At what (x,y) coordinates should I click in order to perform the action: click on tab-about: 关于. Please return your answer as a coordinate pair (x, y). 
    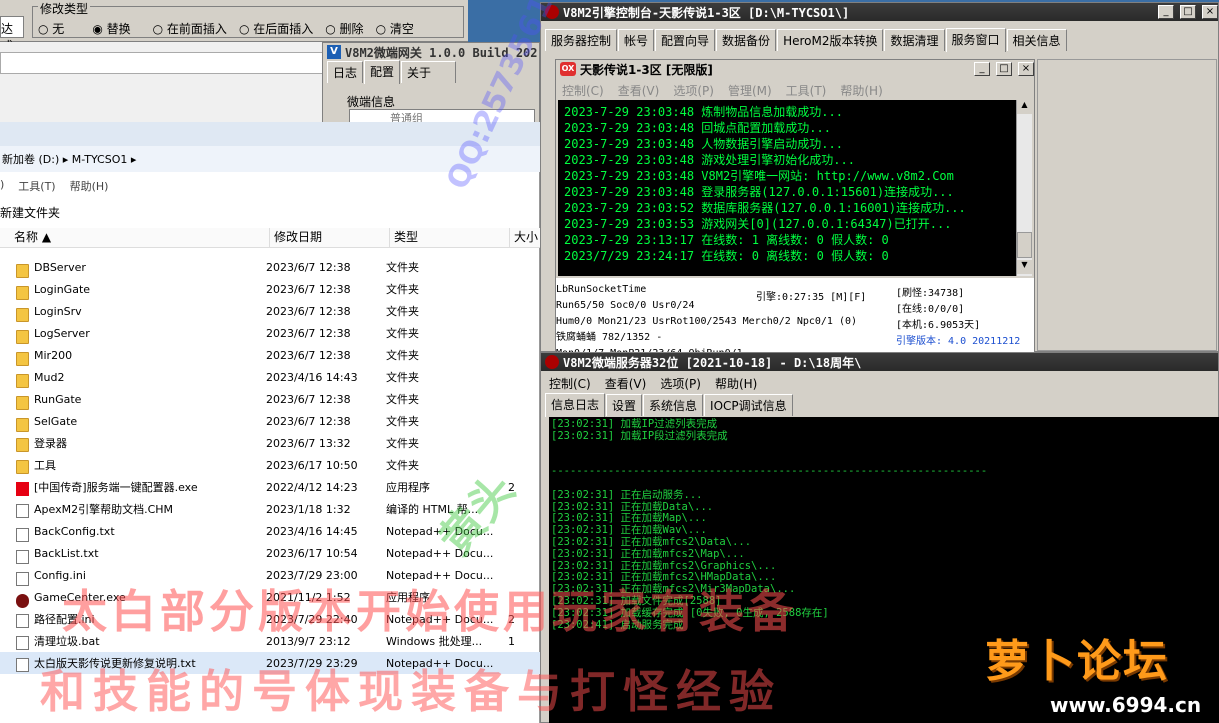
    Looking at the image, I should click on (429, 72).